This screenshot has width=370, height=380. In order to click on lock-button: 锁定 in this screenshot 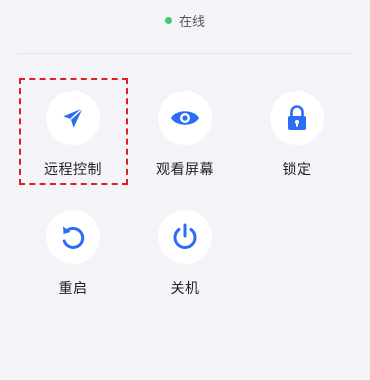, I will do `click(297, 135)`.